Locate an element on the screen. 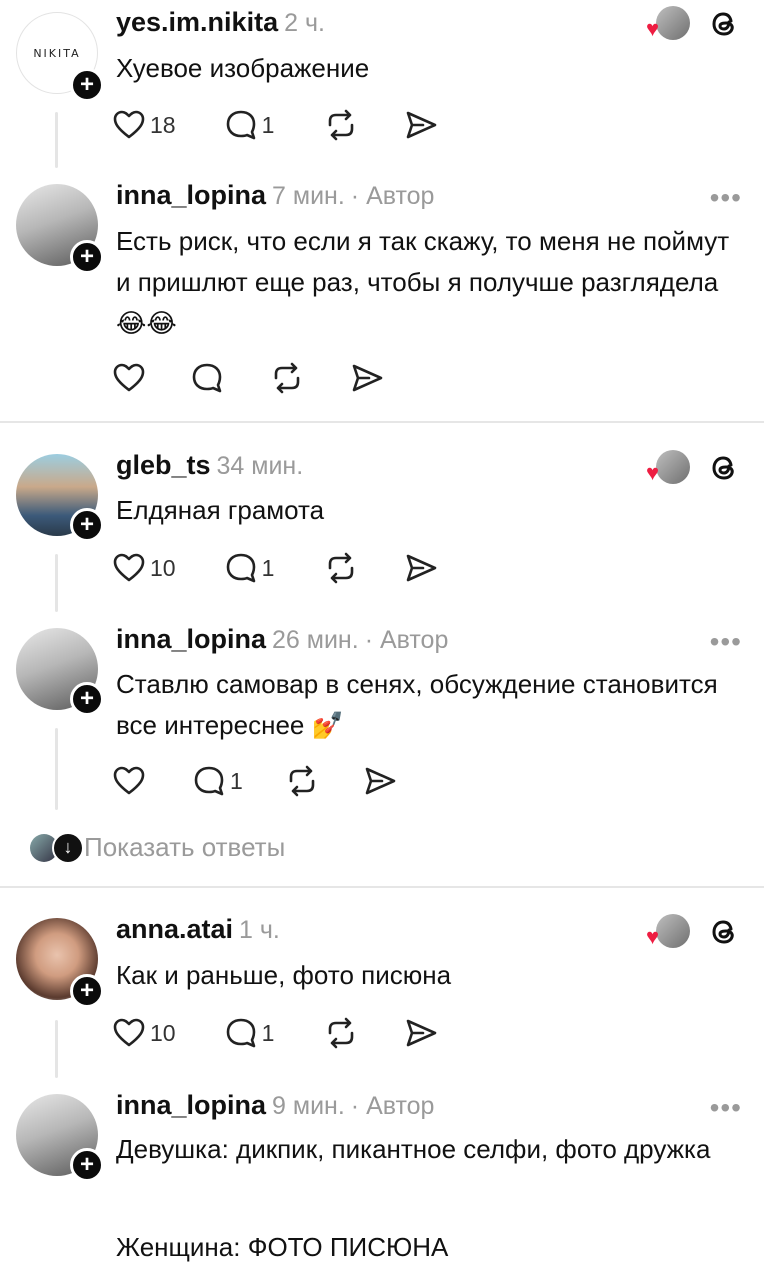  avatar-logo-text: NIKITA is located at coordinates (57, 53).